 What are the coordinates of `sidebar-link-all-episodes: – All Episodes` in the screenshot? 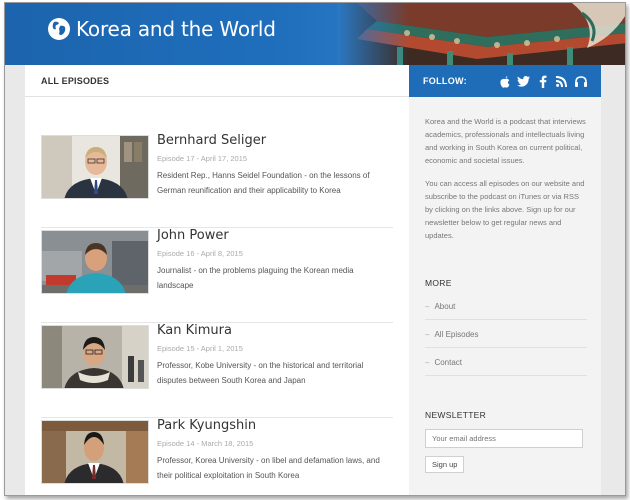 It's located at (506, 334).